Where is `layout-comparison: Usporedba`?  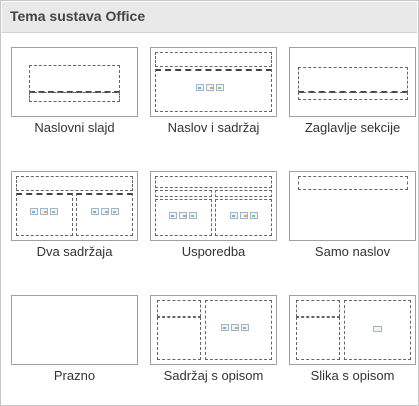 layout-comparison: Usporedba is located at coordinates (213, 216).